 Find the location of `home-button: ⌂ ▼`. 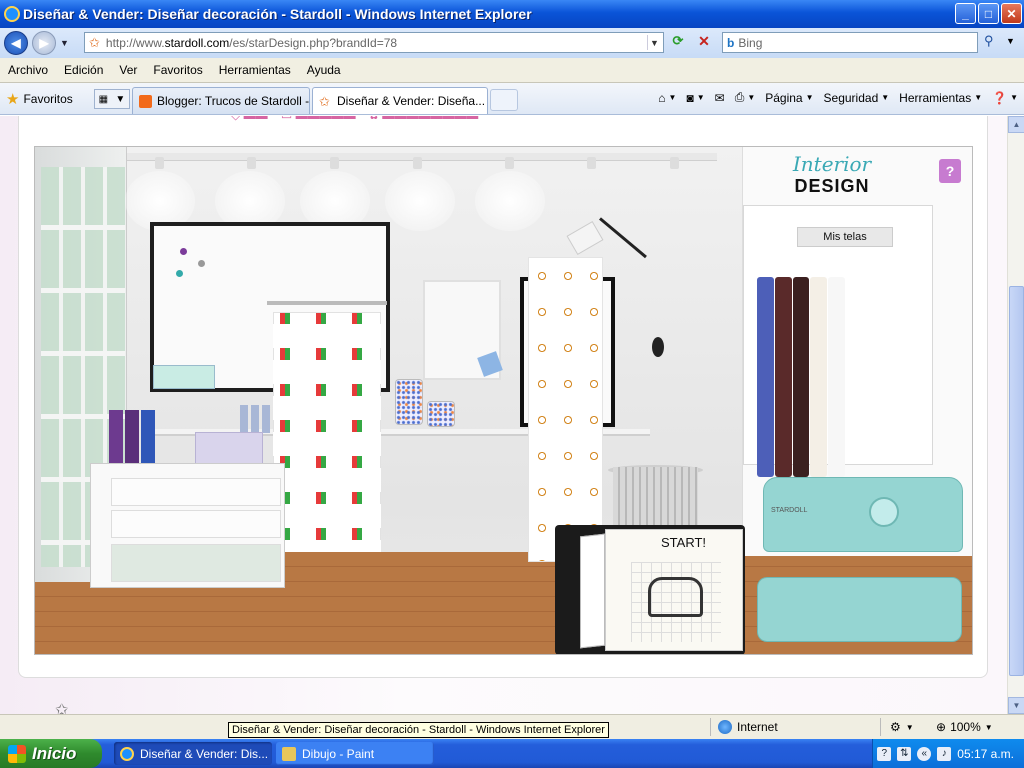

home-button: ⌂ ▼ is located at coordinates (667, 98).